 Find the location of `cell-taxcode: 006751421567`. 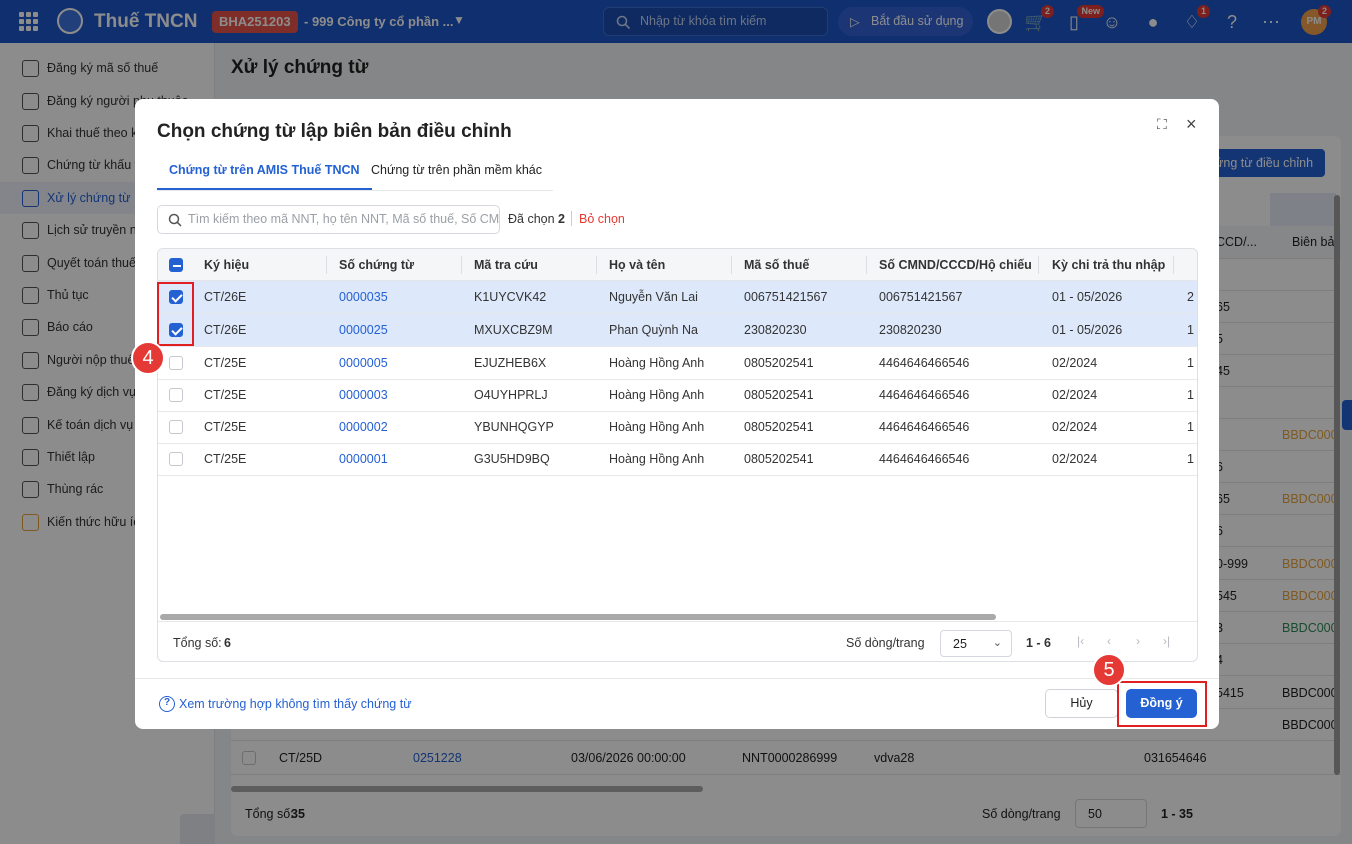

cell-taxcode: 006751421567 is located at coordinates (786, 297).